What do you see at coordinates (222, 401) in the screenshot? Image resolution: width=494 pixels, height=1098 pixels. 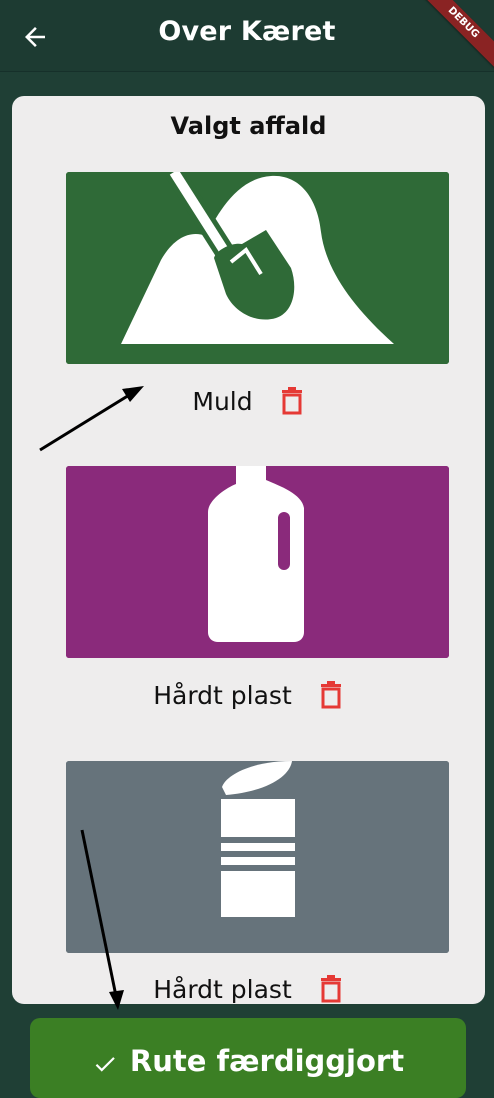 I see `waste-label: Muld` at bounding box center [222, 401].